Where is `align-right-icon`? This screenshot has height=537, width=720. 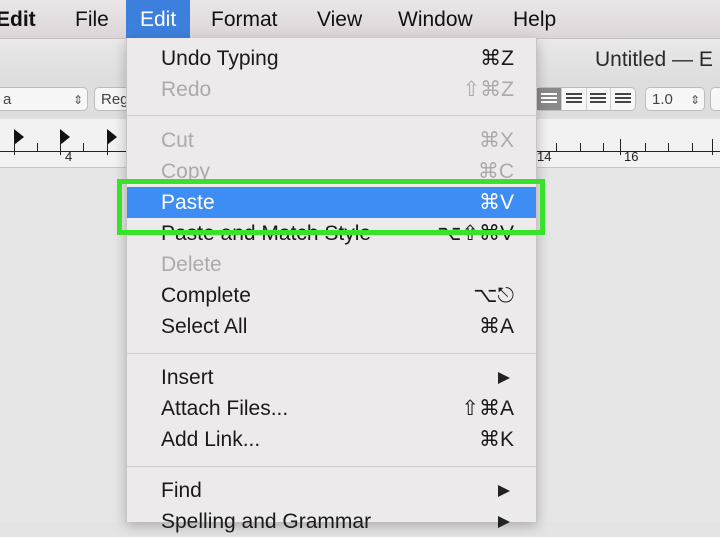
align-right-icon is located at coordinates (598, 99).